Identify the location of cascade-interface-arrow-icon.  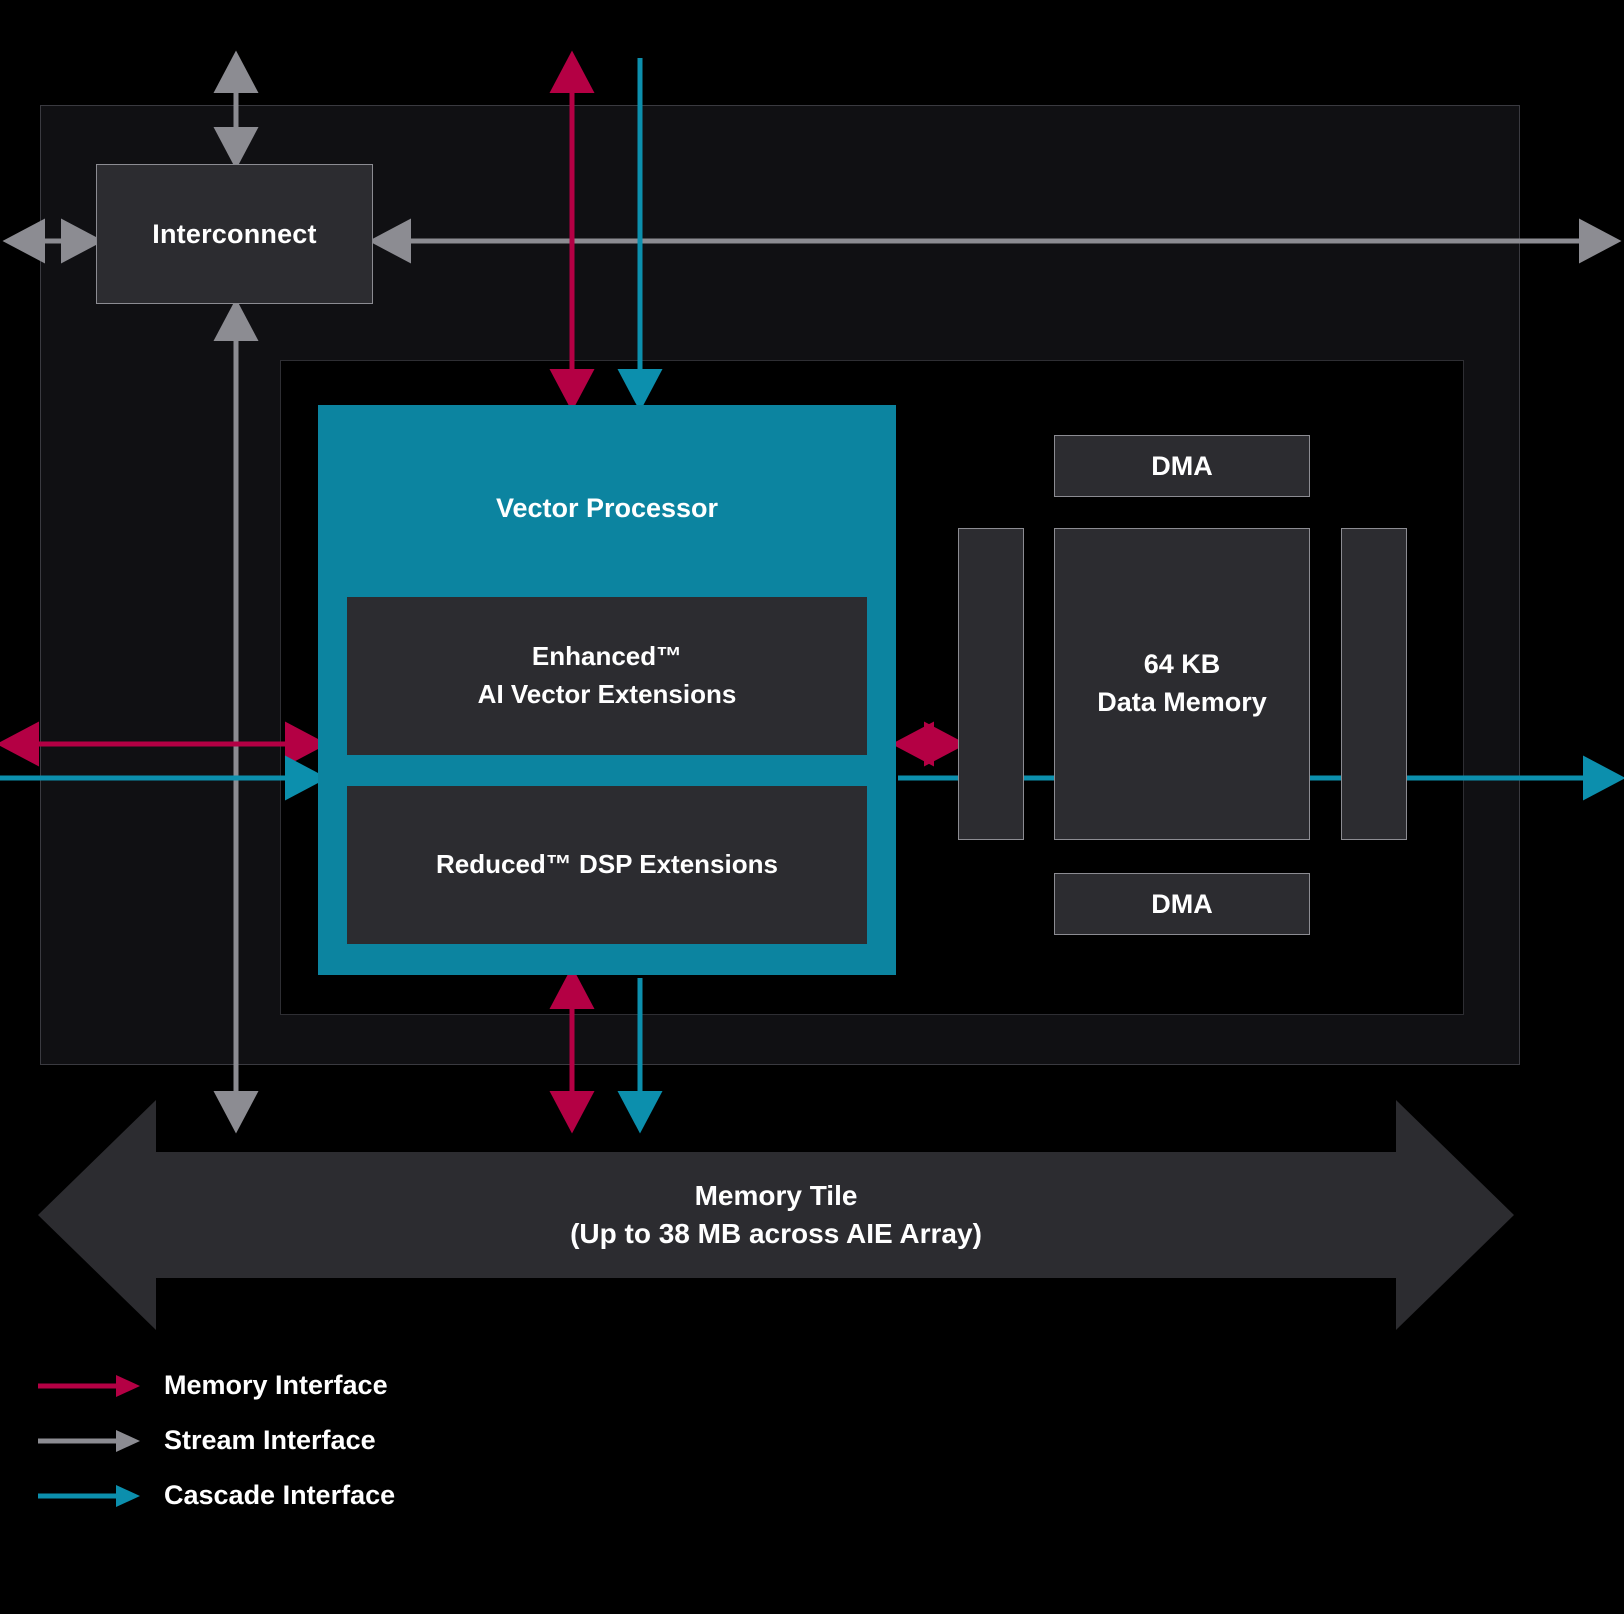
(89, 1495).